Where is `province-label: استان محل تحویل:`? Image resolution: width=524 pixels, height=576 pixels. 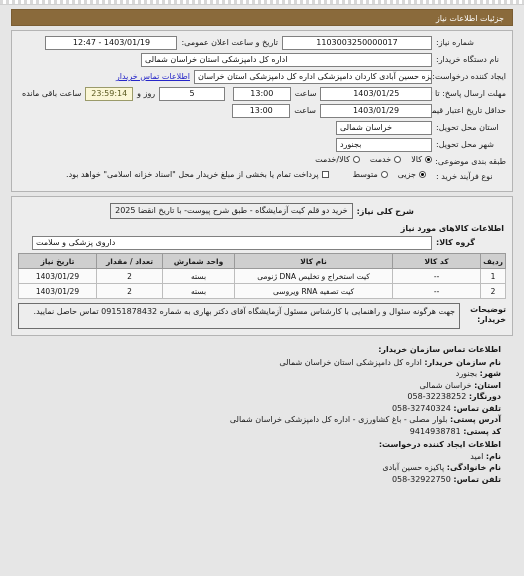
province-label: استان محل تحویل: is located at coordinates (467, 127).